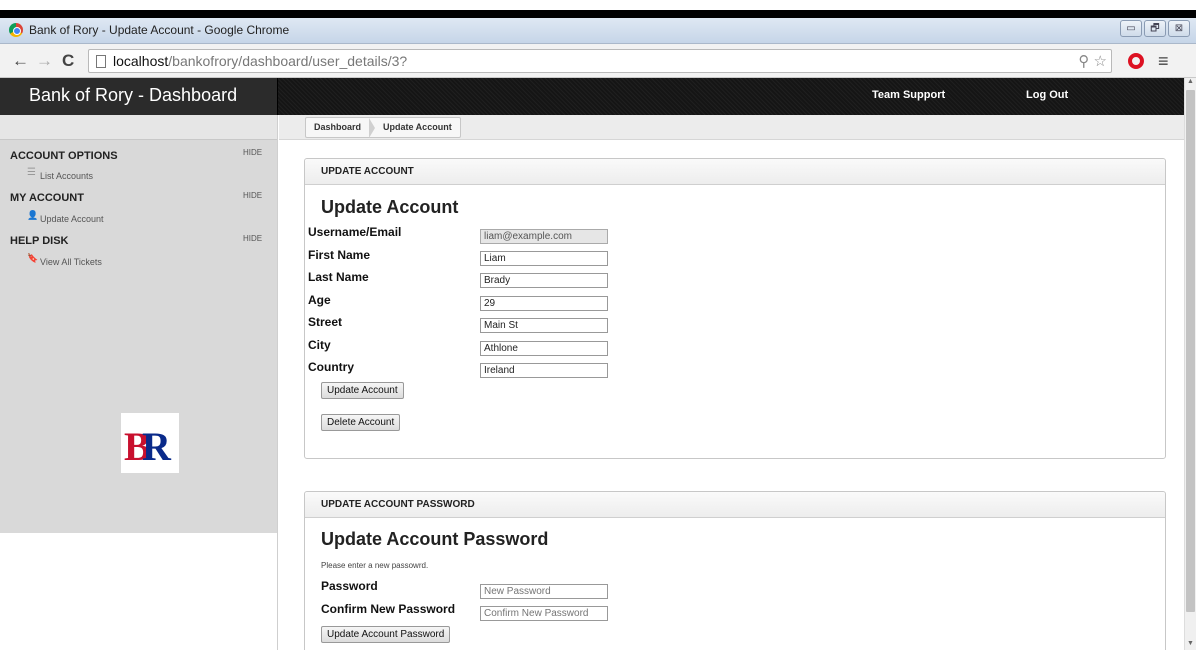  Describe the element at coordinates (1190, 351) in the screenshot. I see `scrollbar-thumb` at that location.